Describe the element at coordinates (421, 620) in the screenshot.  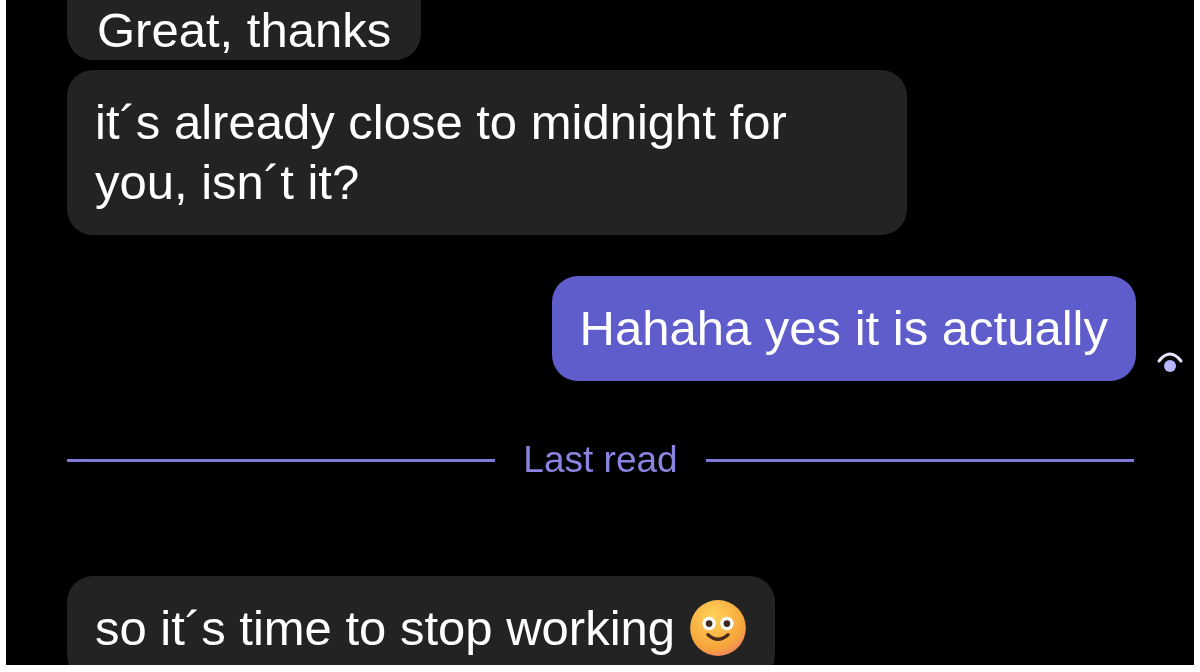
I see `received-message: so it´s time to stop working` at that location.